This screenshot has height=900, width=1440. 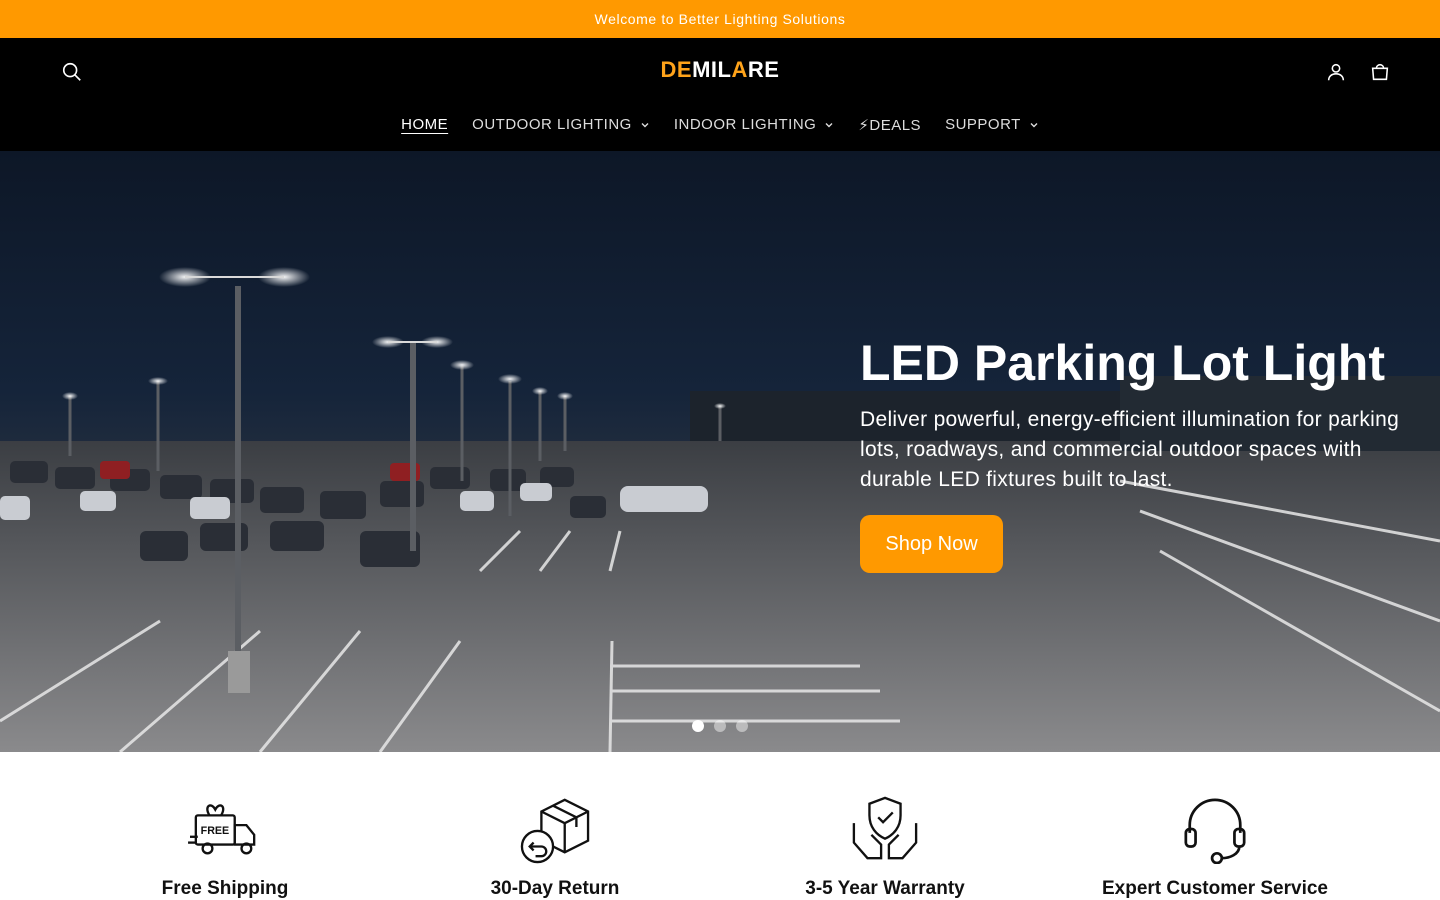 I want to click on brand-logo: DE MIL A RE, so click(x=720, y=70).